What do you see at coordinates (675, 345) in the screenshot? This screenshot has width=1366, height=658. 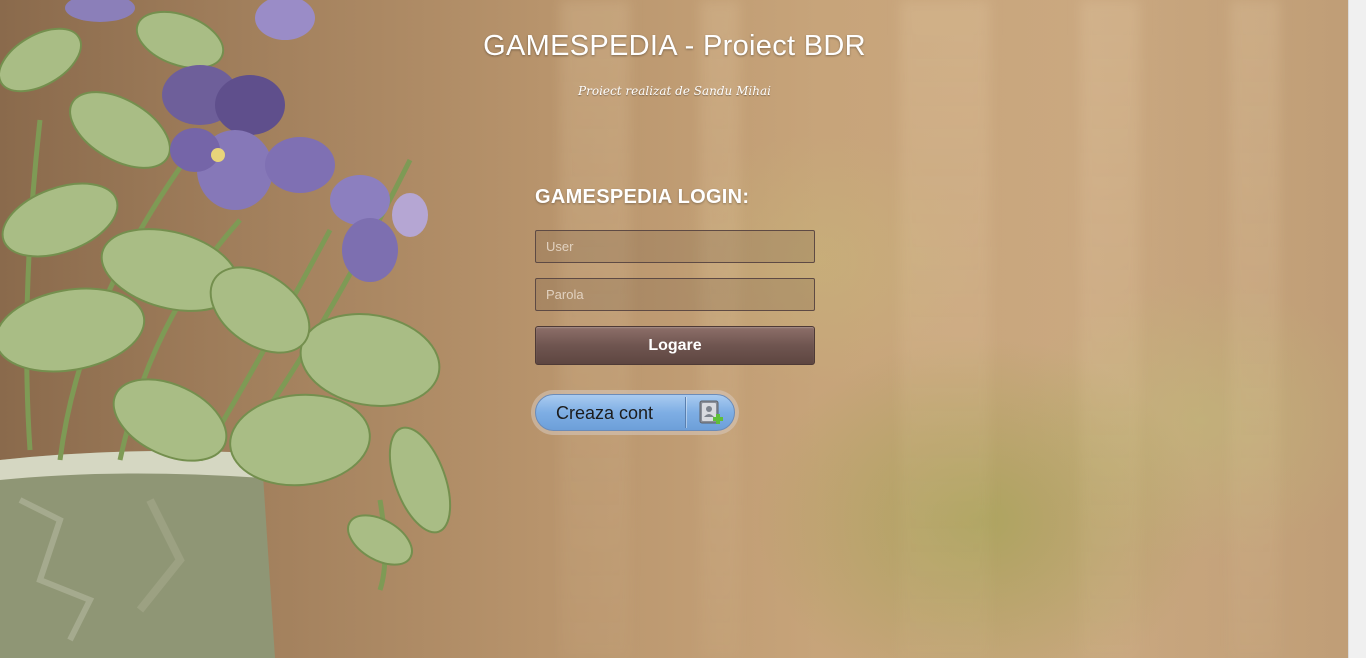 I see `login-button: Logare` at bounding box center [675, 345].